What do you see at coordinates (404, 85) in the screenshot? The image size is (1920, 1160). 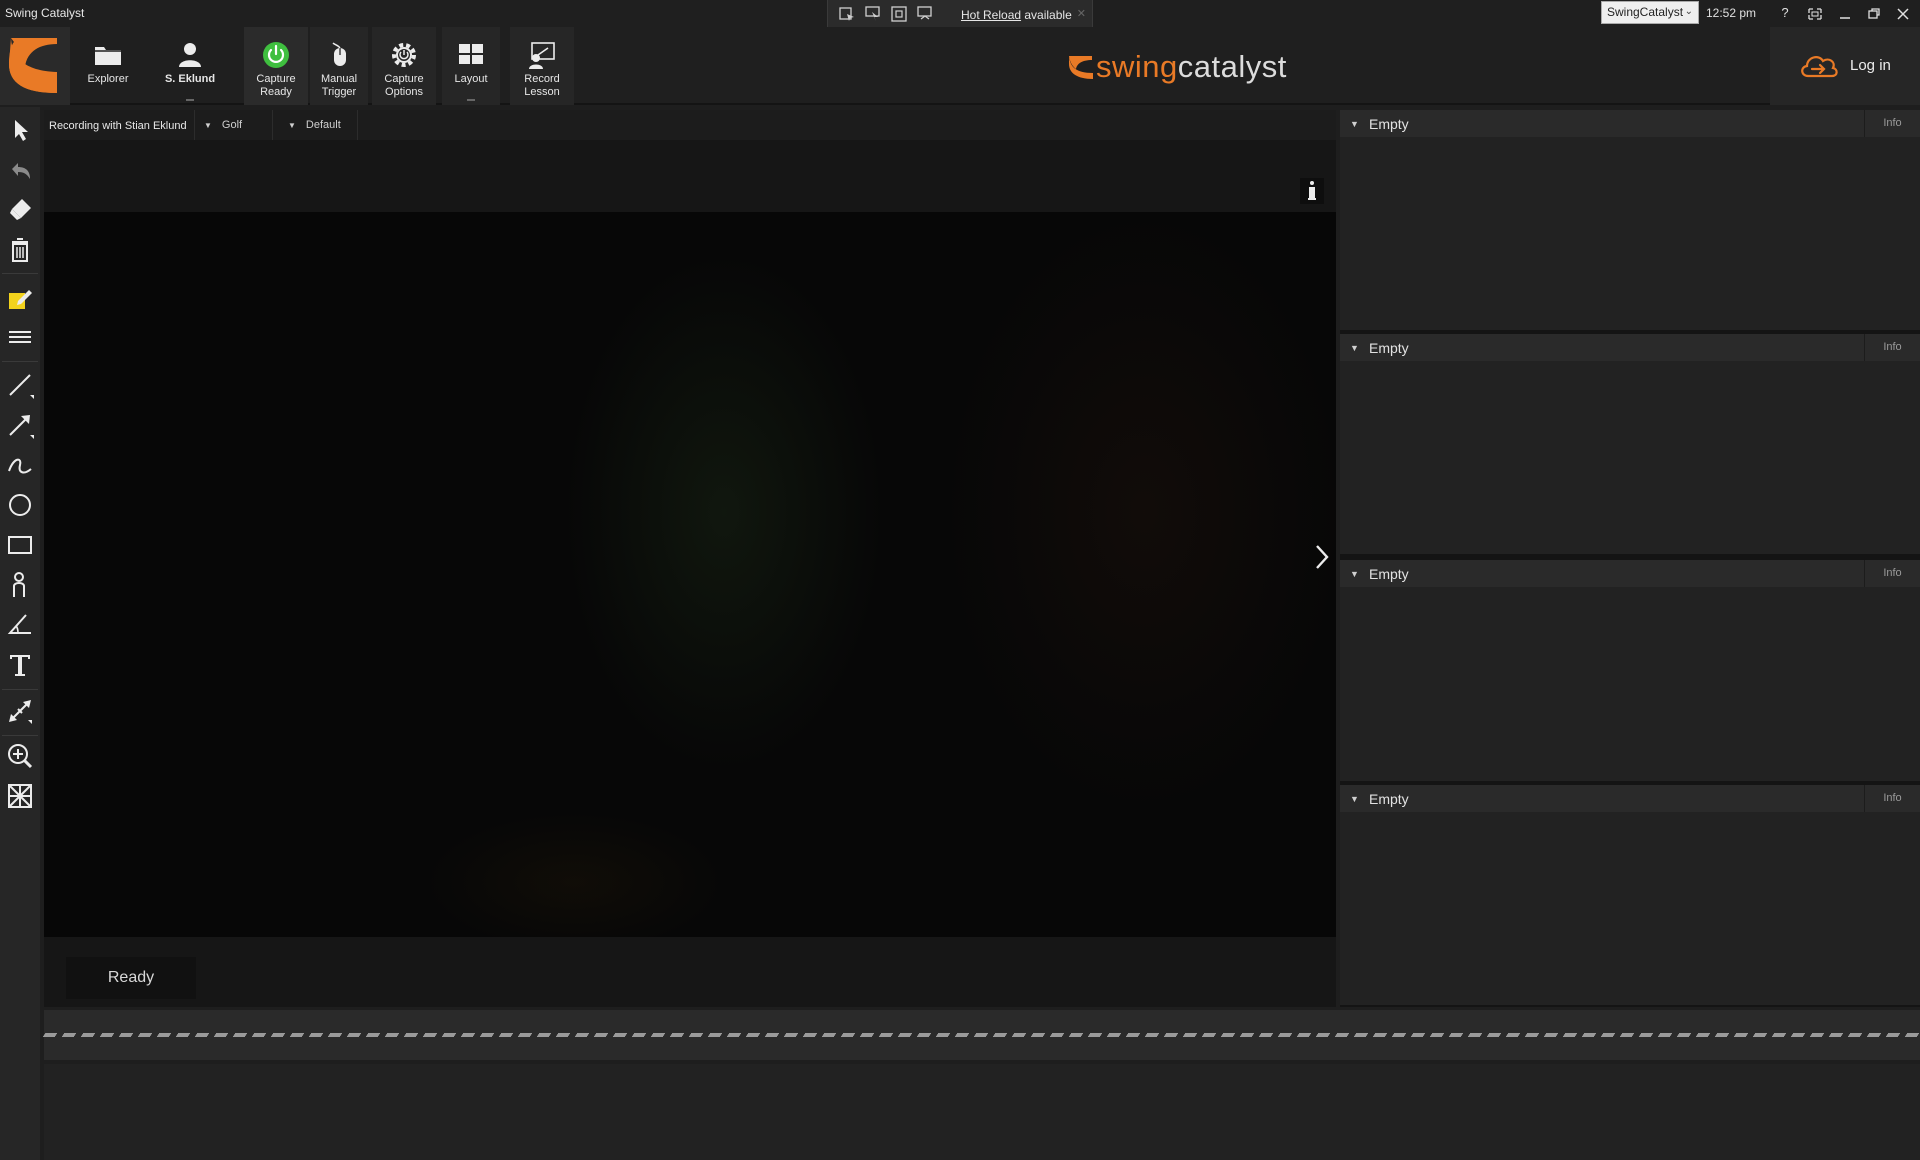 I see `capture-options-label: Capture Options` at bounding box center [404, 85].